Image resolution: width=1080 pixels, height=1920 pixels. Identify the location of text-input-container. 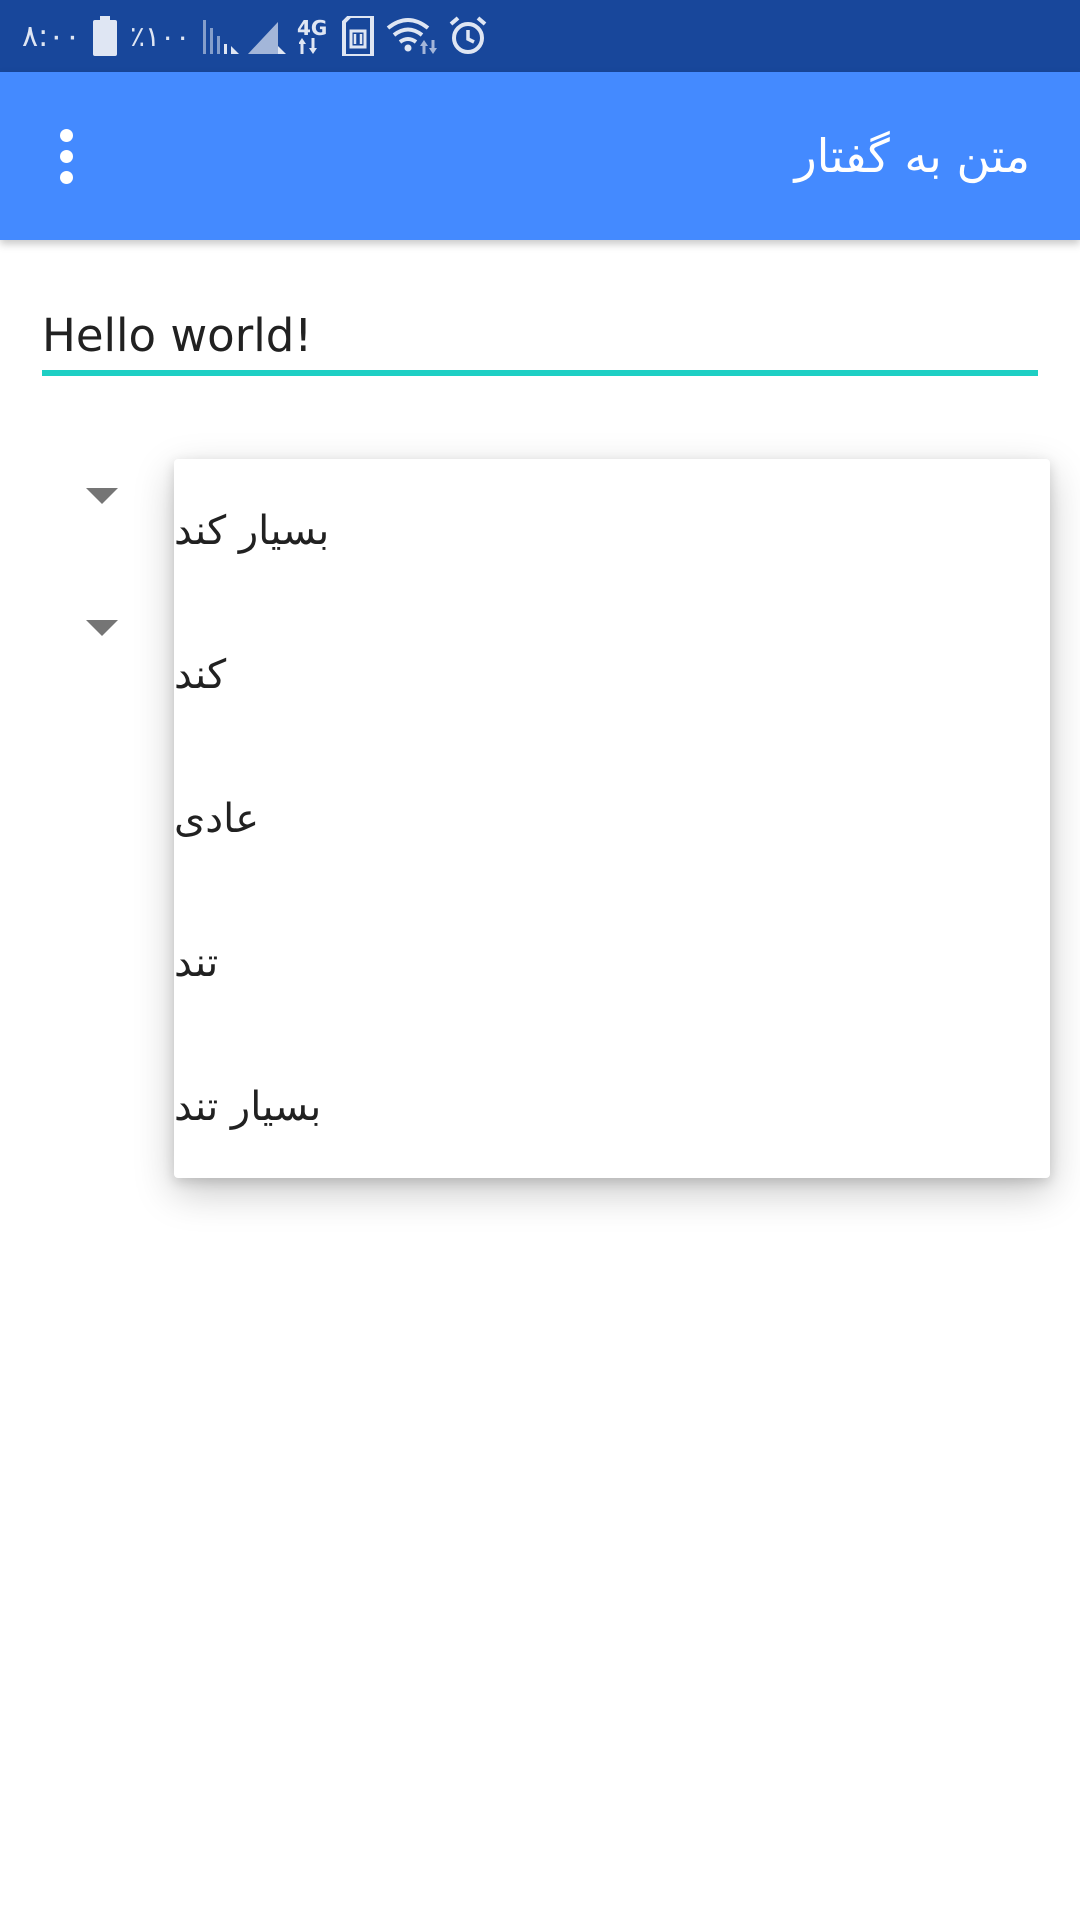
(540, 340).